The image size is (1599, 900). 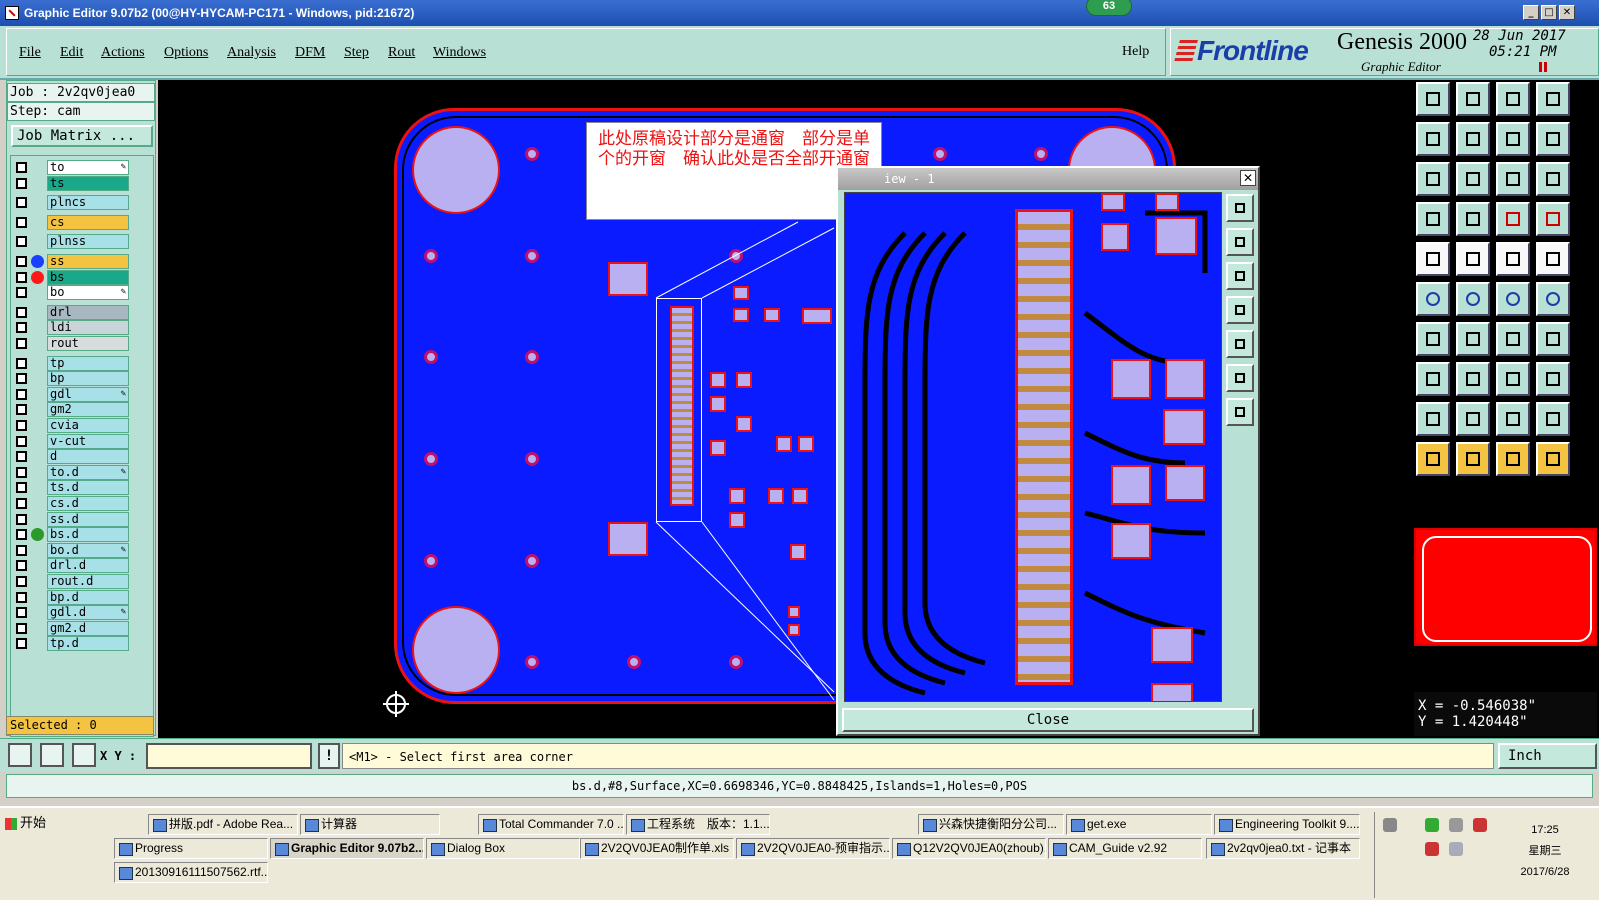 I want to click on menu-analysis: Analysis, so click(x=251, y=53).